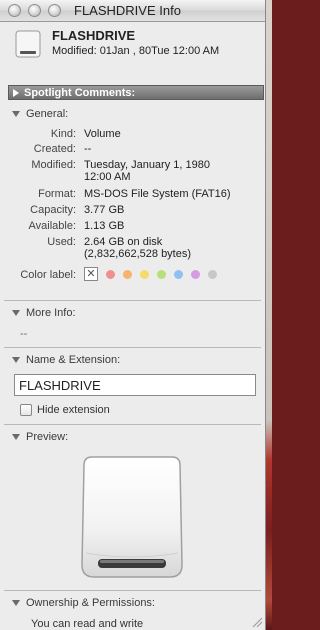  Describe the element at coordinates (132, 437) in the screenshot. I see `preview-disclosure: Preview:` at that location.